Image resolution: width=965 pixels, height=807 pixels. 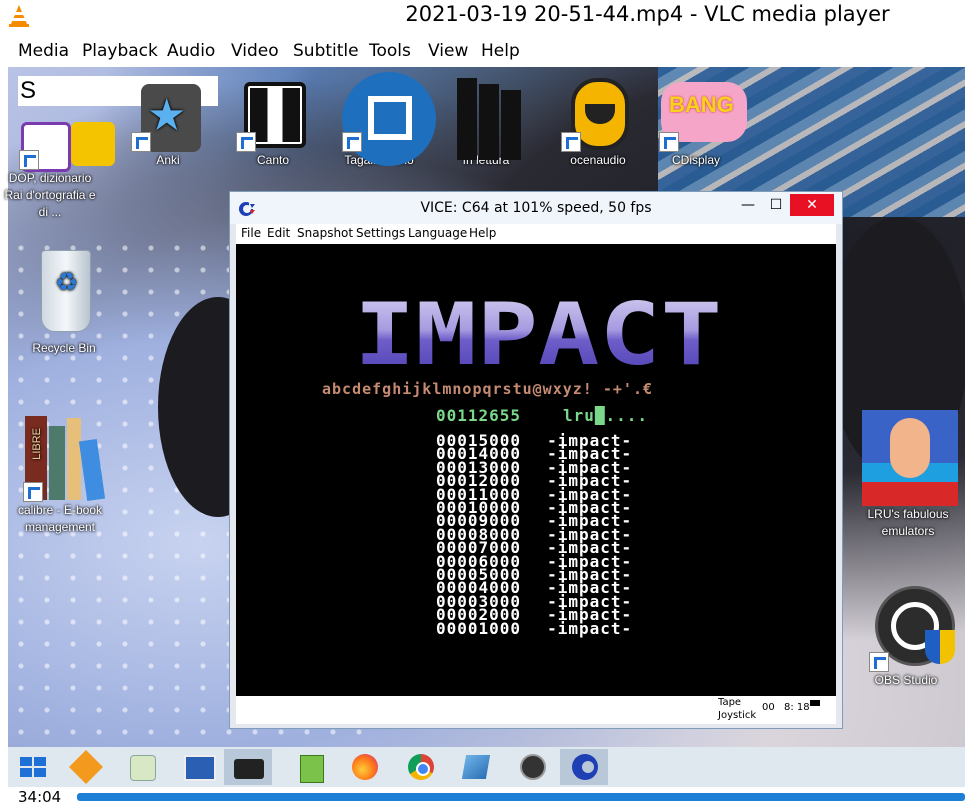 What do you see at coordinates (532, 767) in the screenshot?
I see `obs-taskbar-icon` at bounding box center [532, 767].